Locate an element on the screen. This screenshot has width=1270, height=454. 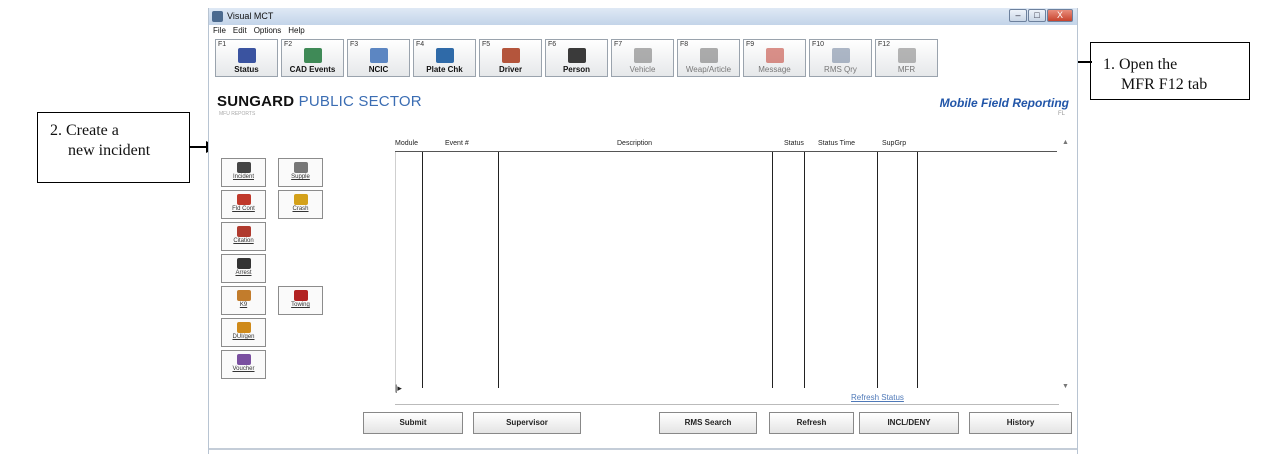
annotation-step-1-line-2: MFR F12 tab is located at coordinates (1164, 84).